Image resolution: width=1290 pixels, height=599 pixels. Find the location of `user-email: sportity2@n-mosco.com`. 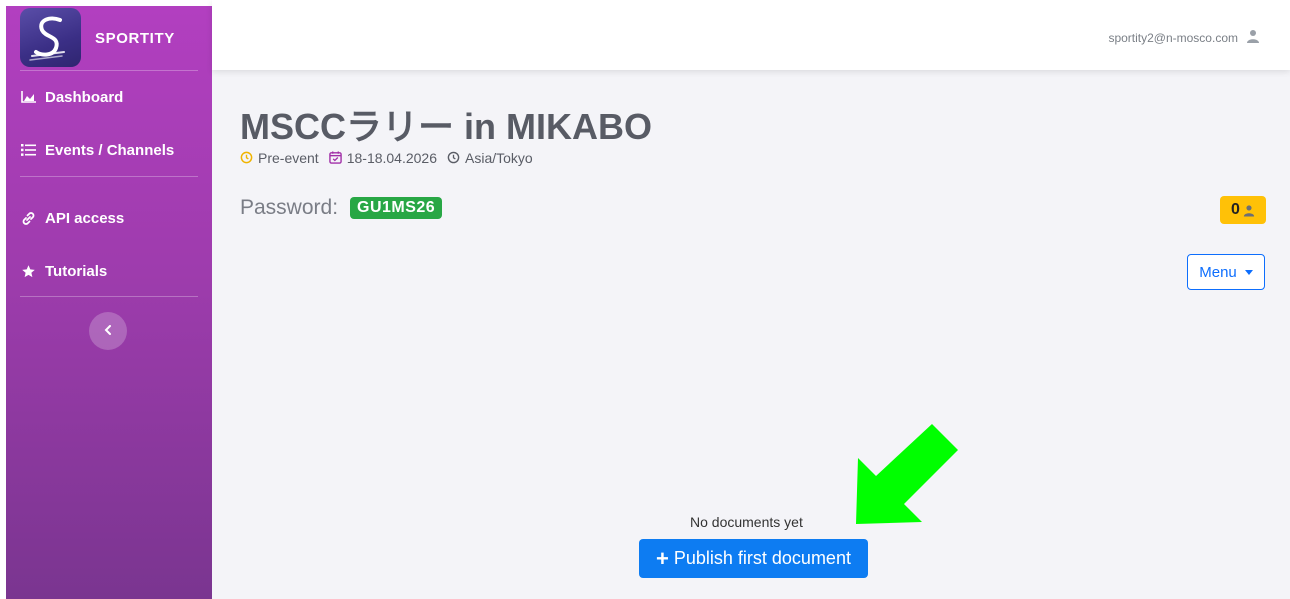

user-email: sportity2@n-mosco.com is located at coordinates (1173, 38).